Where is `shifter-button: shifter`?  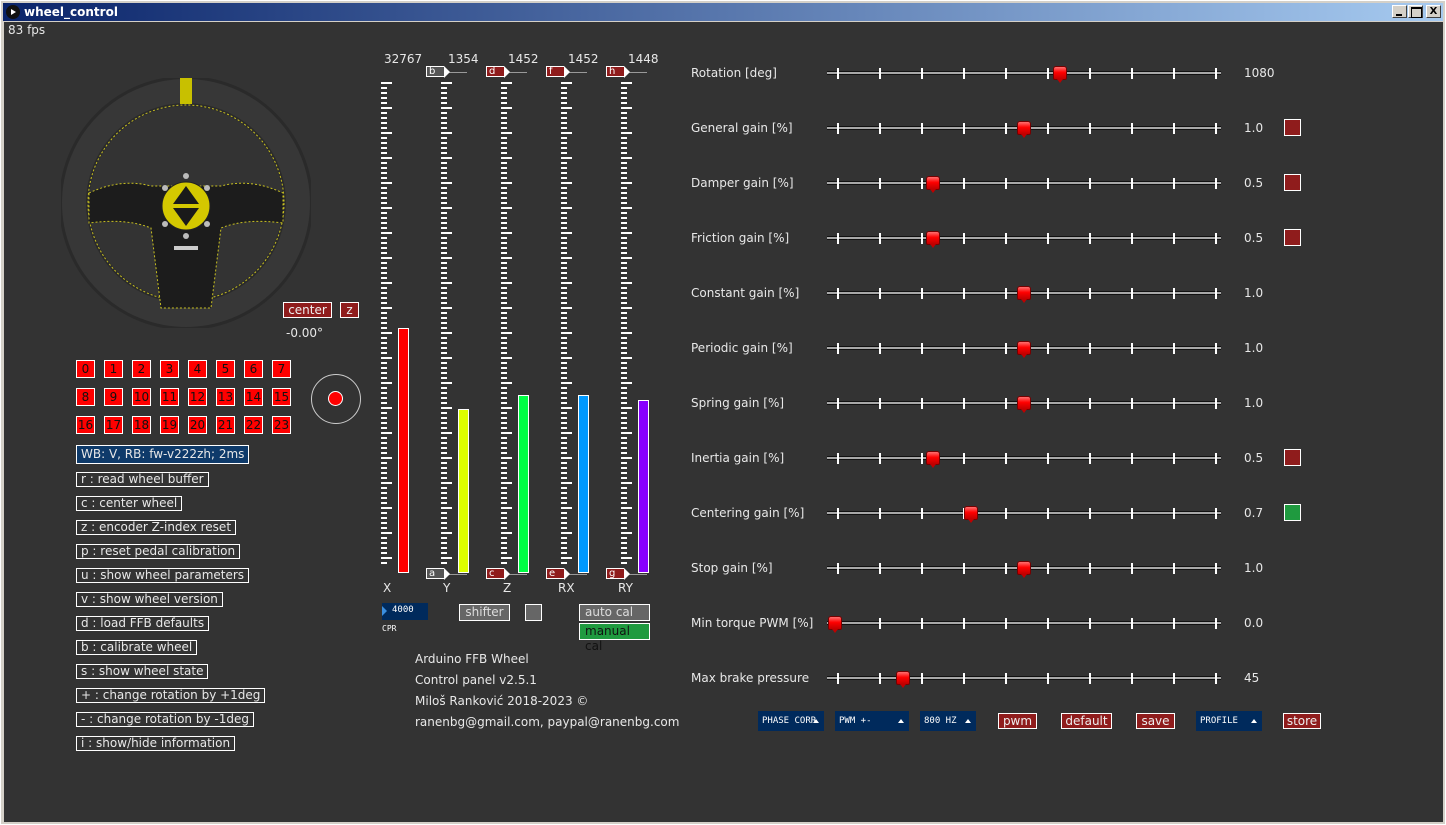
shifter-button: shifter is located at coordinates (484, 612).